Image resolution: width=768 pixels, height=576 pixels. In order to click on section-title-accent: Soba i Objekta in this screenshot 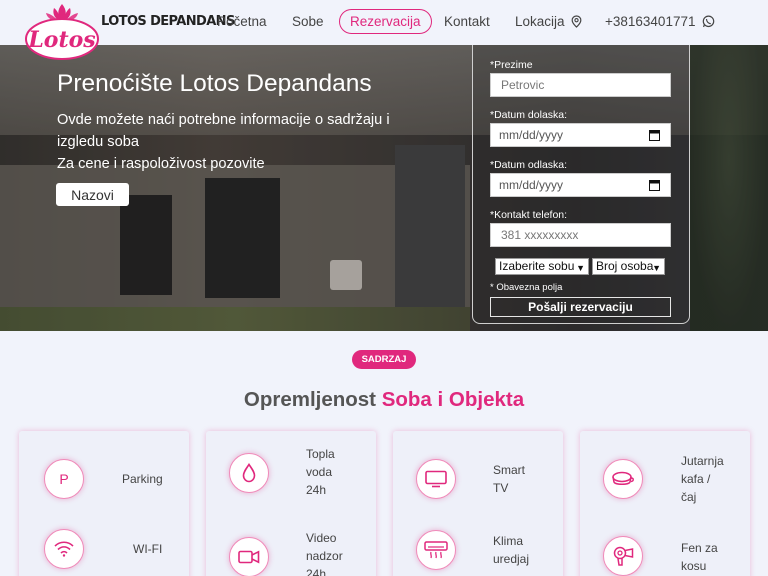, I will do `click(453, 399)`.